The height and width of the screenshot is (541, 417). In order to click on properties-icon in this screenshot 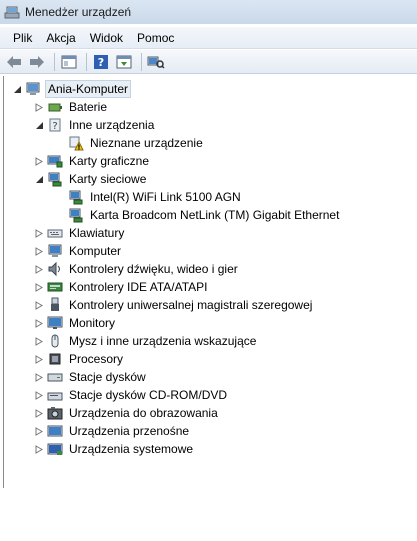, I will do `click(69, 62)`.